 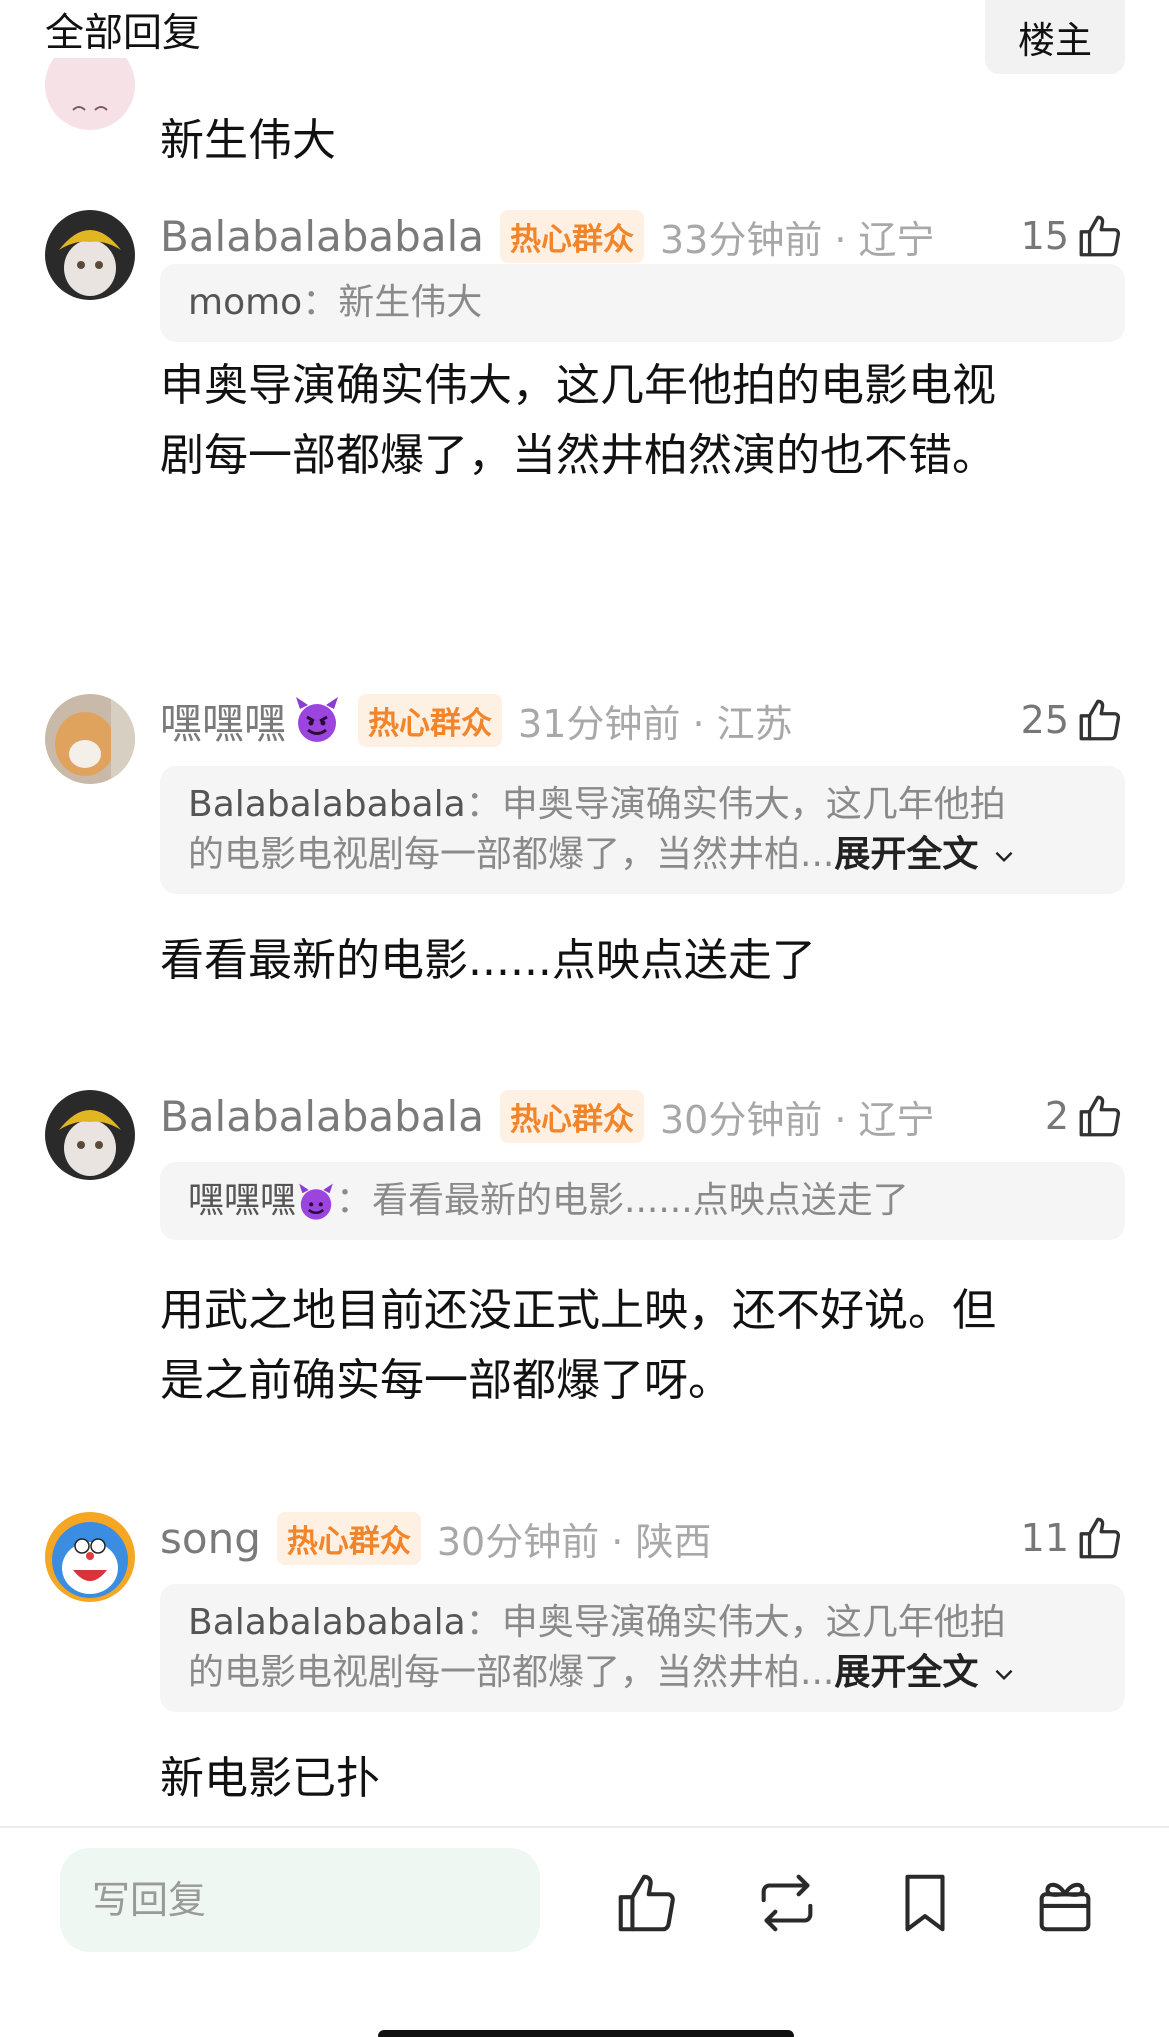 I want to click on comment-meta: song 热心群众 30分钟前 · 陕西, so click(x=435, y=1538).